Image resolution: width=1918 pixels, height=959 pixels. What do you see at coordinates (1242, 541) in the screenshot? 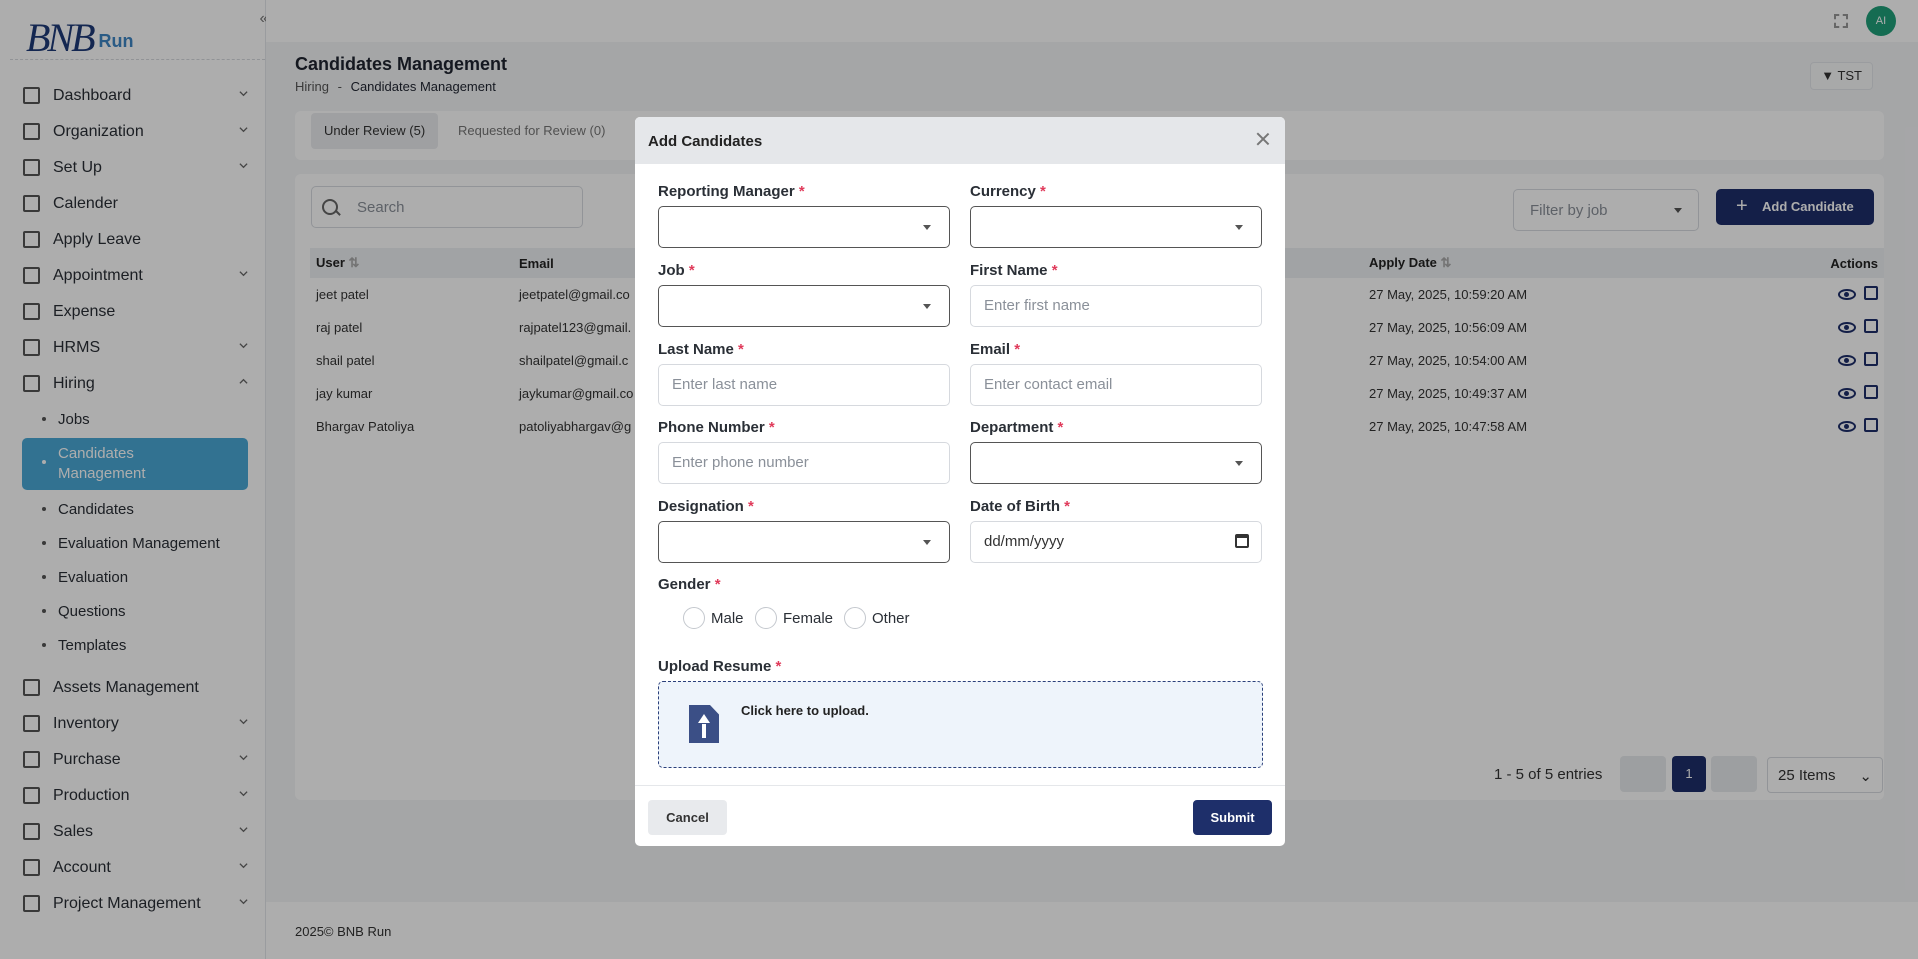
I see `calendar-icon` at bounding box center [1242, 541].